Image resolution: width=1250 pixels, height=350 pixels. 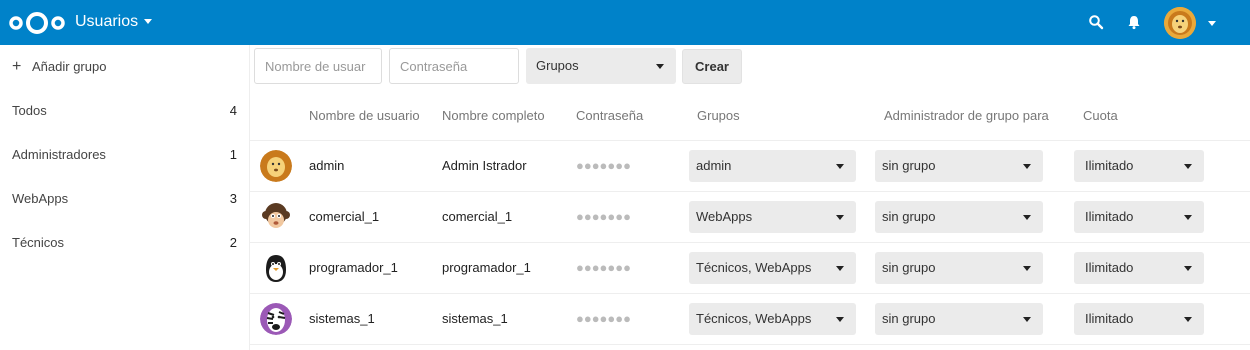 I want to click on groups-select-label: Grupos, so click(x=557, y=65).